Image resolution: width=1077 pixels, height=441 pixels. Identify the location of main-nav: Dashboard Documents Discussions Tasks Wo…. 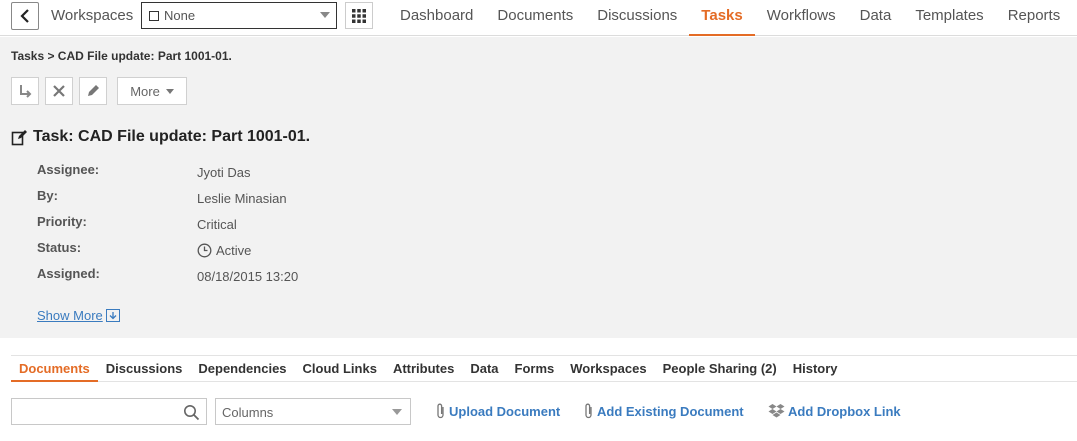
(730, 18).